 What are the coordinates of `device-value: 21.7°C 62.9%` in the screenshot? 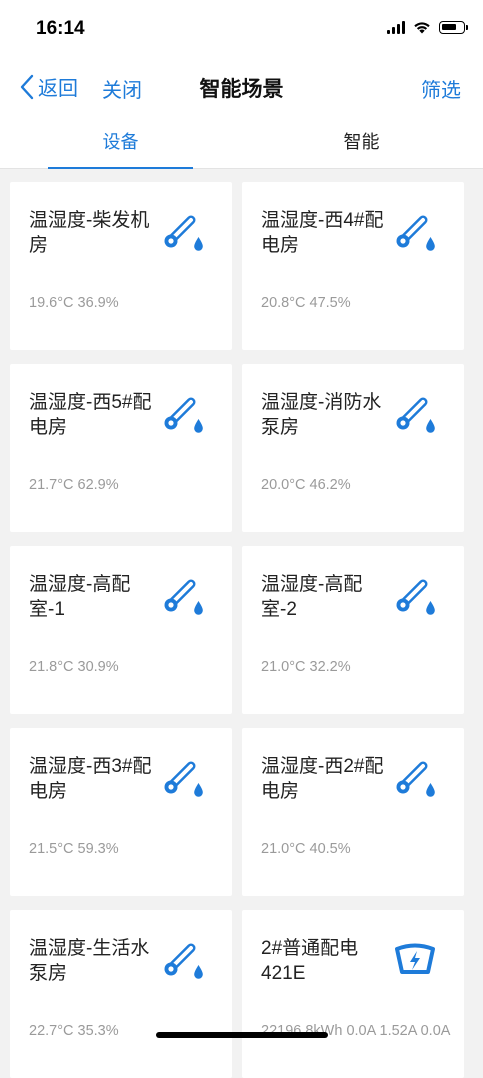 It's located at (74, 485).